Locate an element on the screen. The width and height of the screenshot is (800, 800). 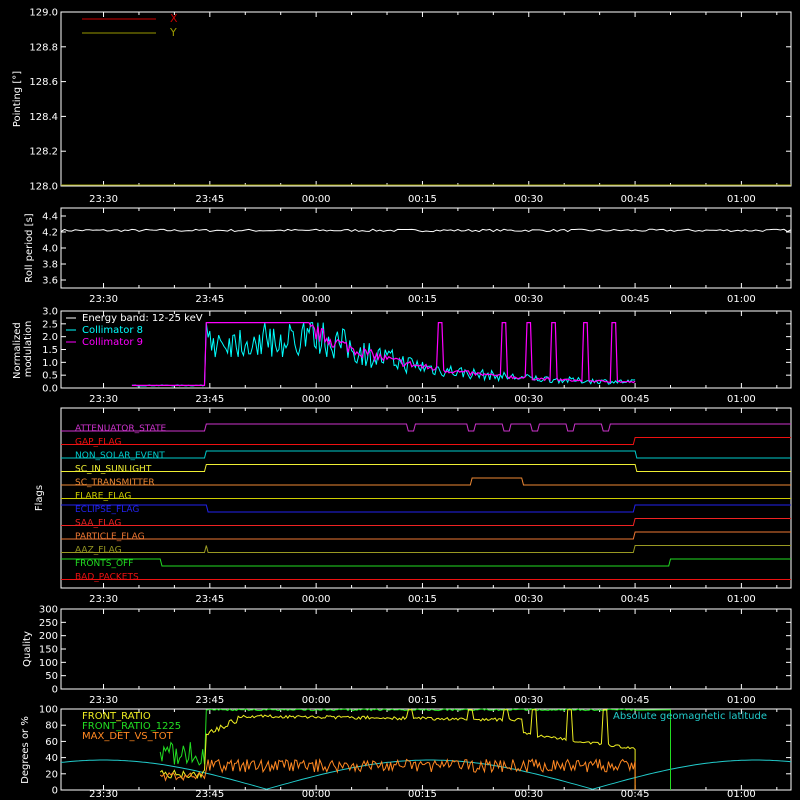
flag-label: ECLIPSE_FLAG is located at coordinates (107, 510).